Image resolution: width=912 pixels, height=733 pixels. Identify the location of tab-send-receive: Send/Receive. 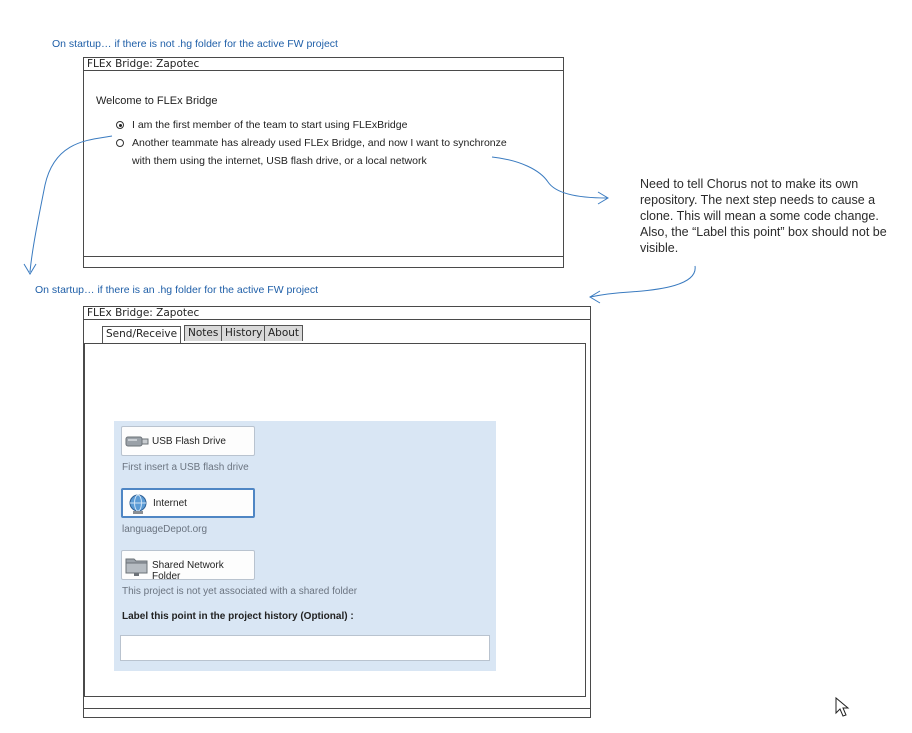
(142, 334).